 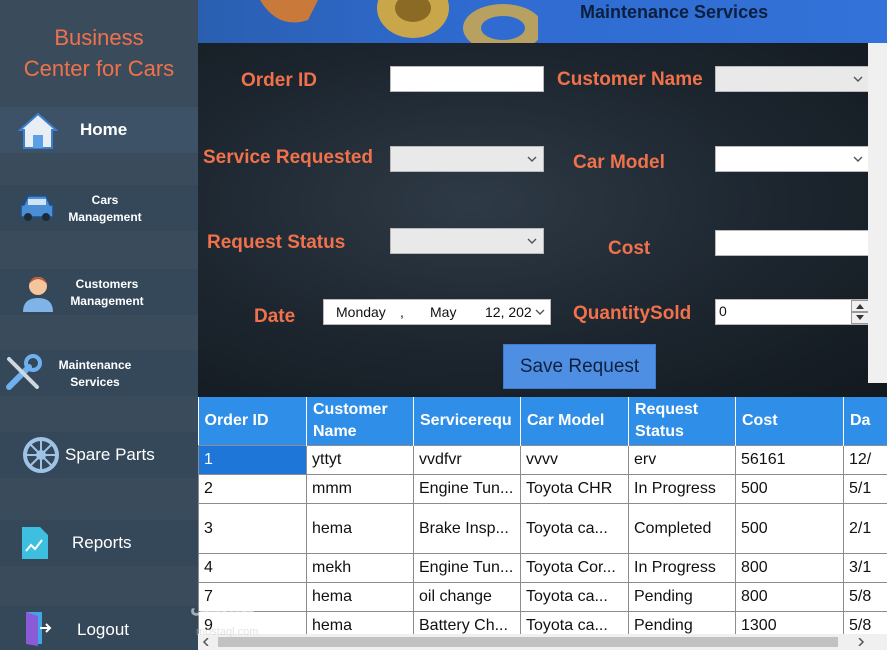 I want to click on table-cell: 5/1, so click(x=865, y=489).